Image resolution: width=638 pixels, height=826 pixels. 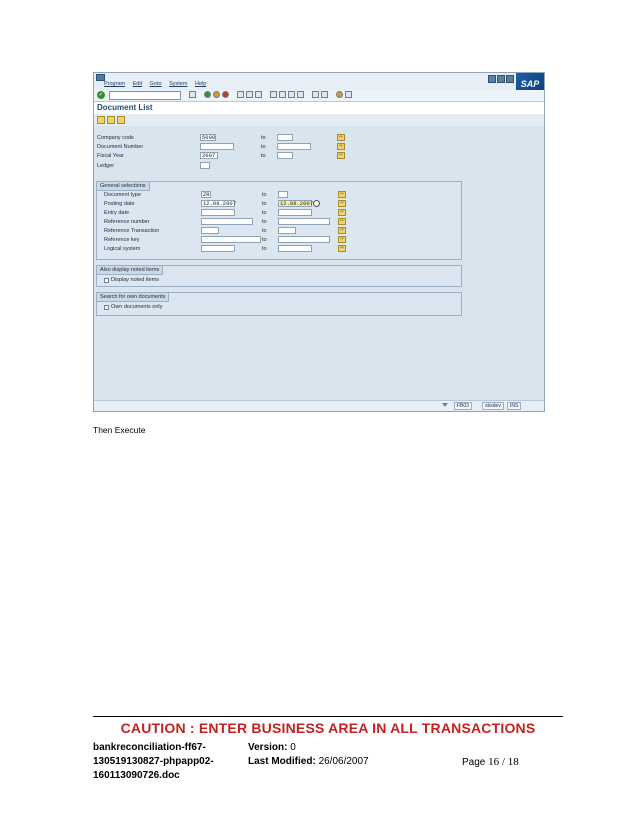 I want to click on page-number: Page 16 / 18, so click(x=490, y=762).